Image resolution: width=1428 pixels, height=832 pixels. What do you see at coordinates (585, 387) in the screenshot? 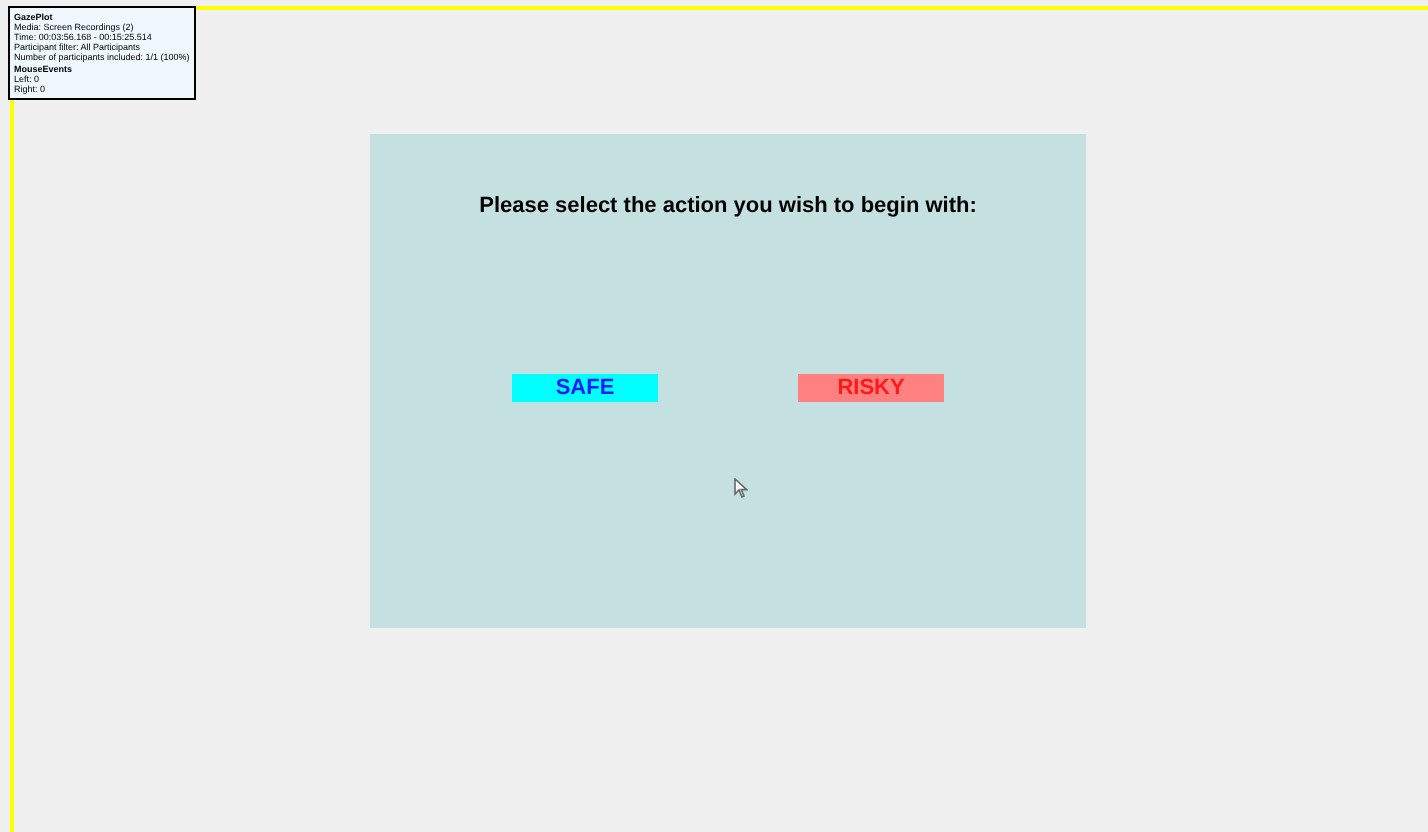
I see `option-button: SAFE` at bounding box center [585, 387].